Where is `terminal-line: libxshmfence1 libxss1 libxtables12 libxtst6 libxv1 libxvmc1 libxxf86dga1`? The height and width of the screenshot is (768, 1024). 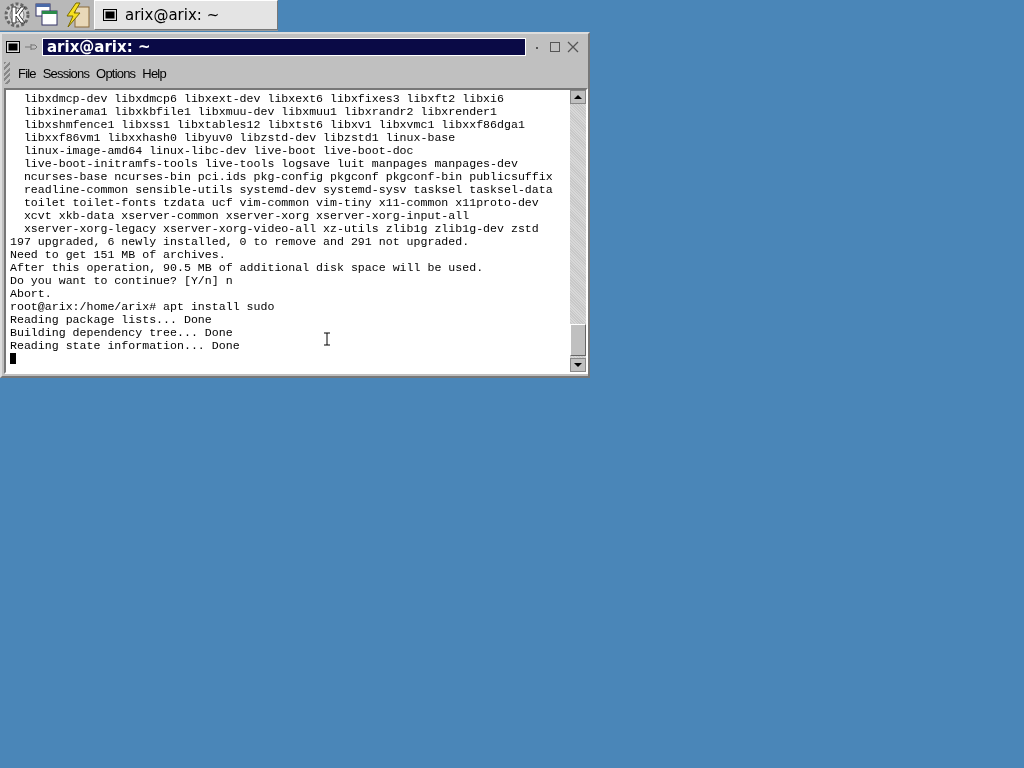 terminal-line: libxshmfence1 libxss1 libxtables12 libxtst6 libxv1 libxvmc1 libxxf86dga1 is located at coordinates (274, 124).